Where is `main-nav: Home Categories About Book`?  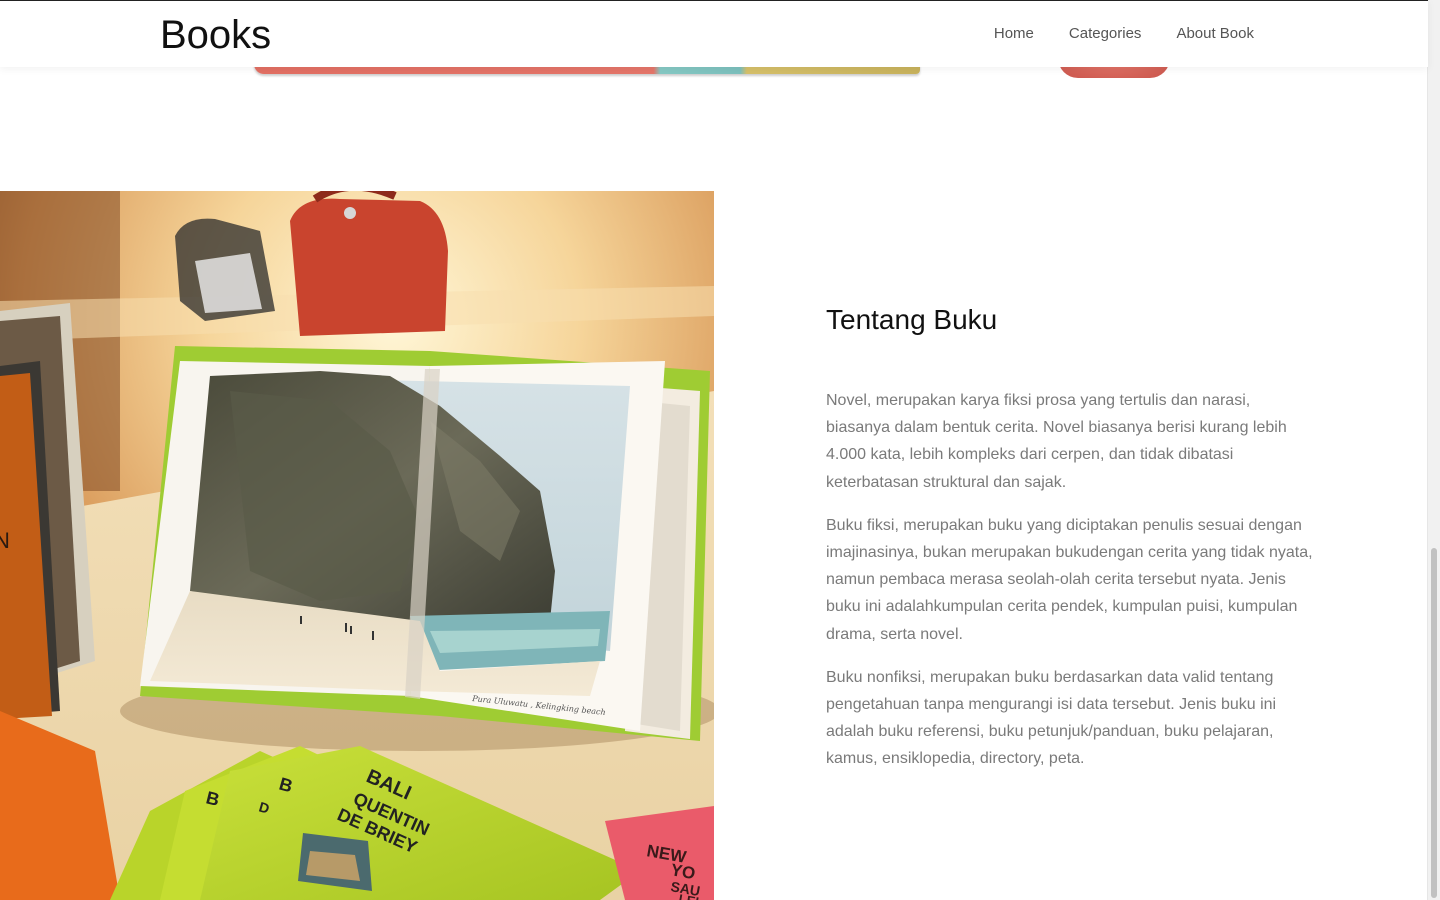
main-nav: Home Categories About Book is located at coordinates (1124, 33).